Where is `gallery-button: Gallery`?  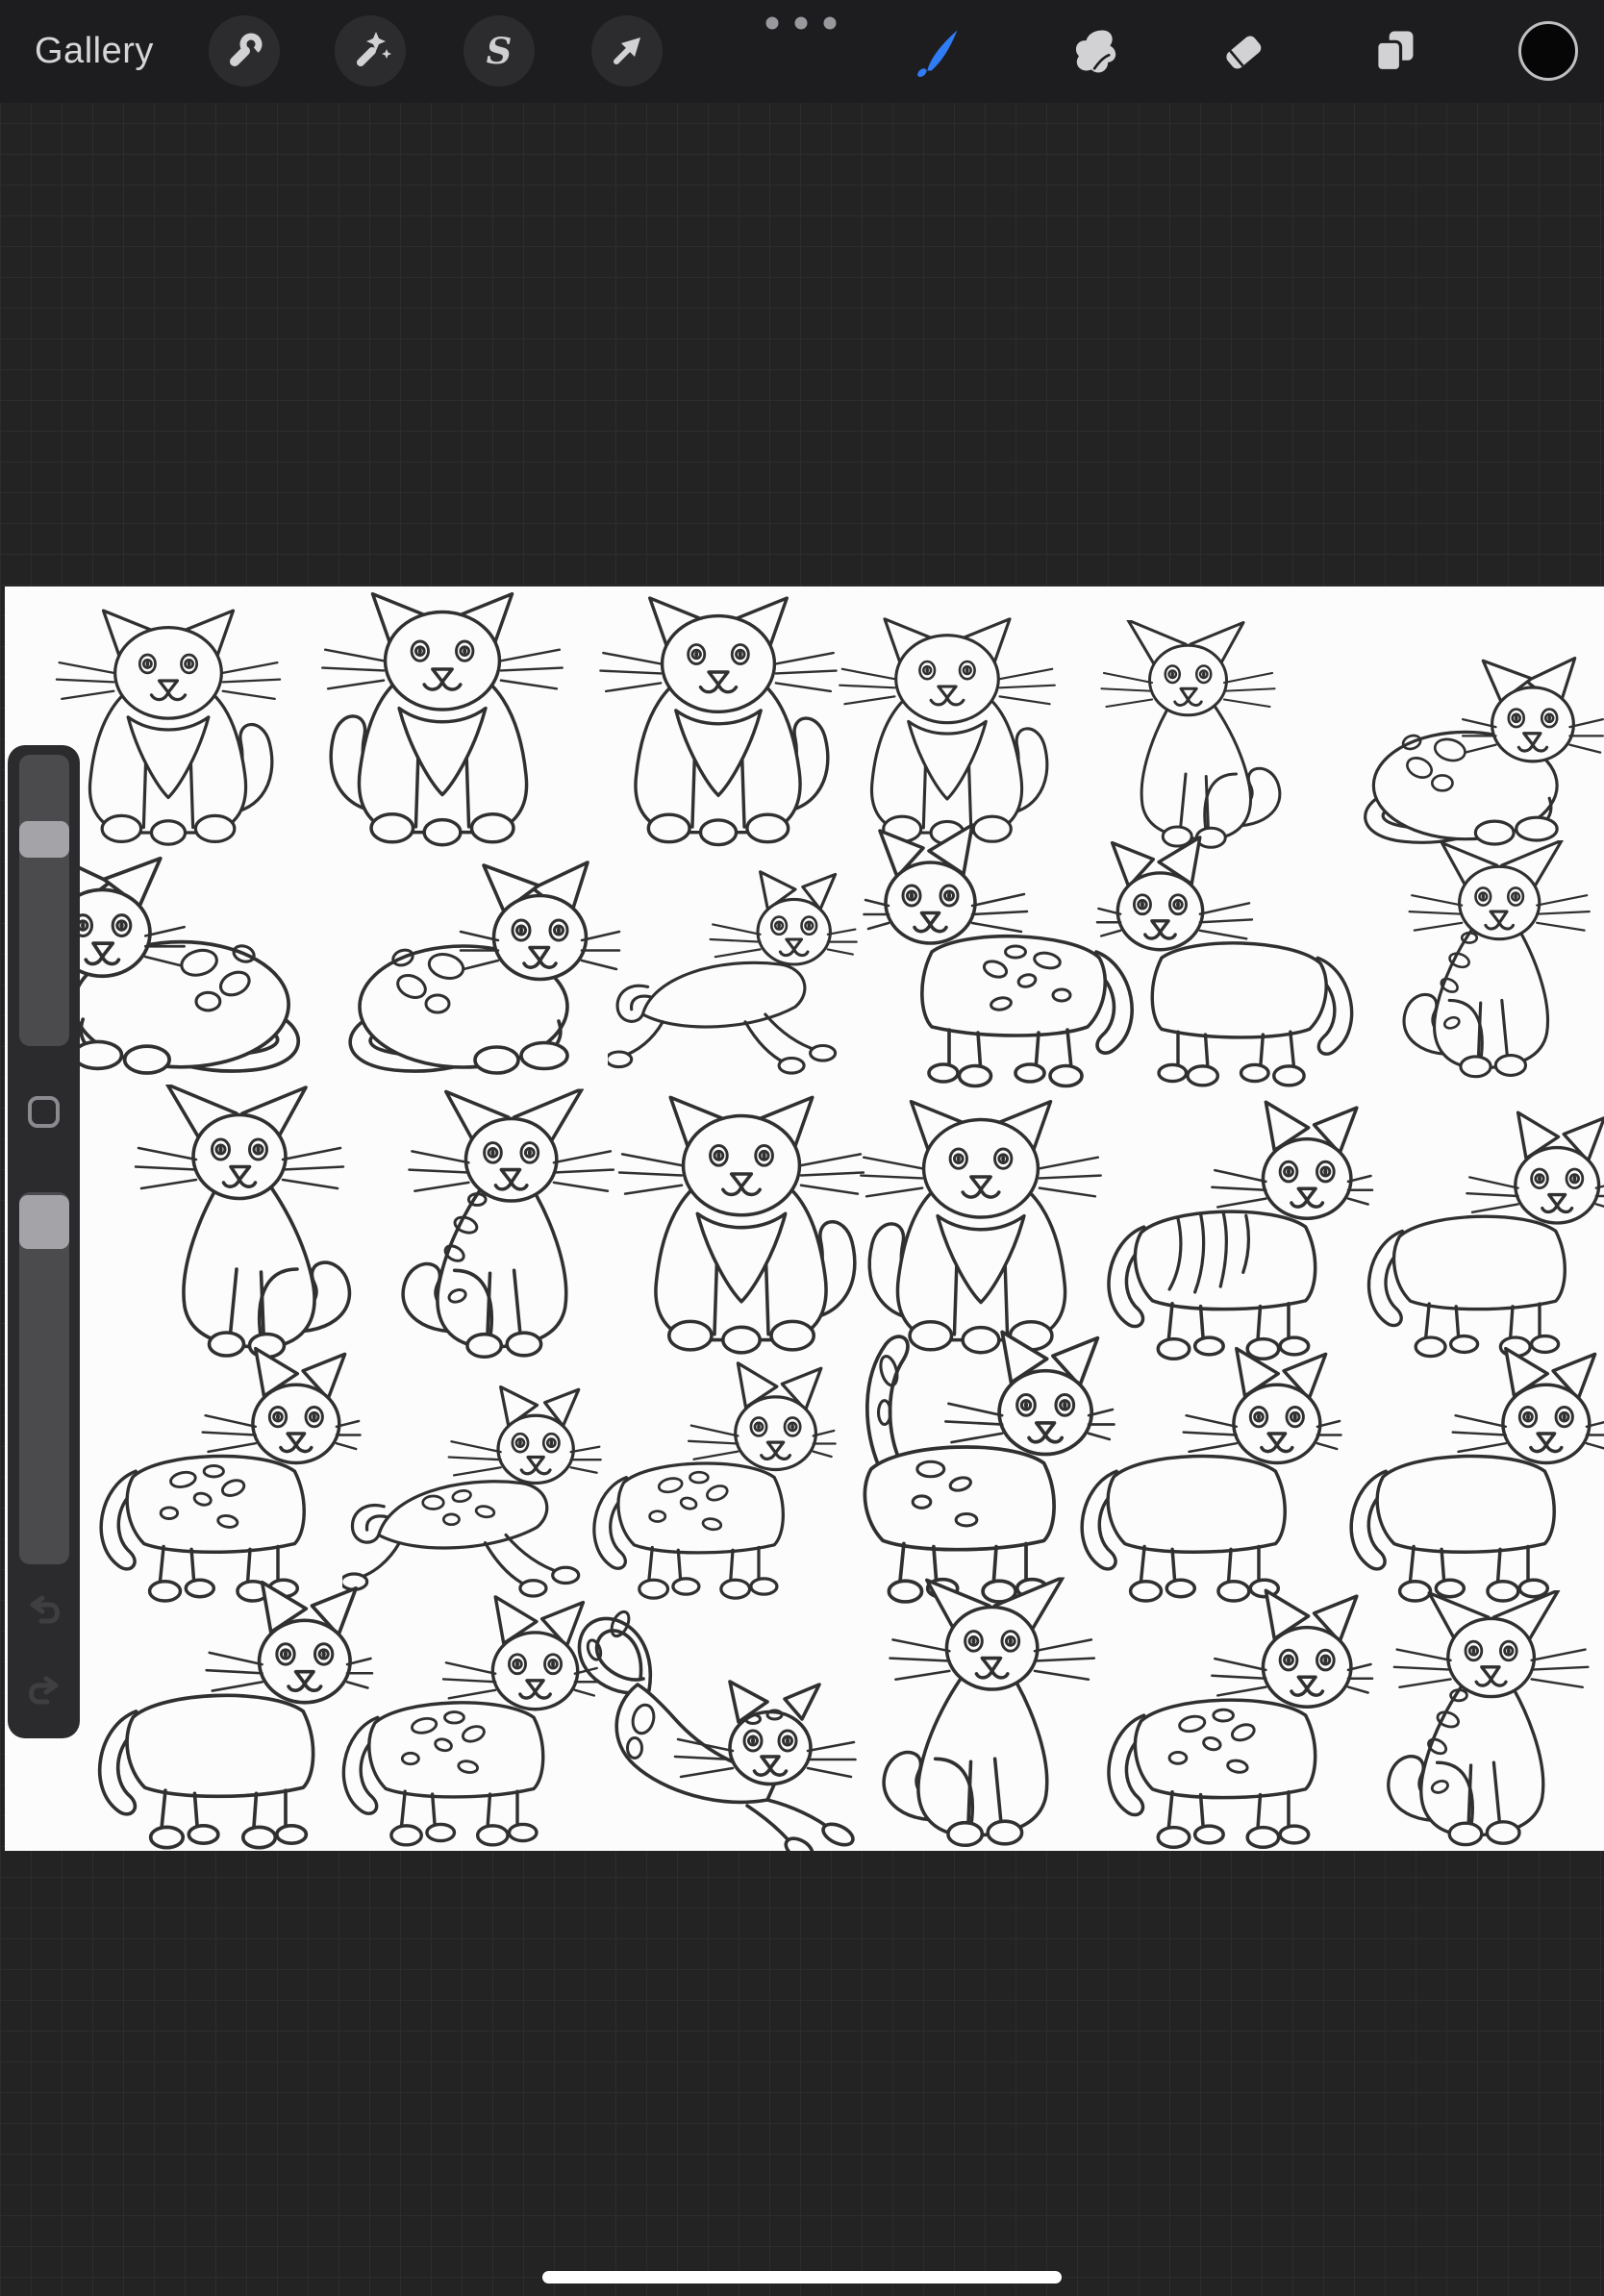 gallery-button: Gallery is located at coordinates (94, 51).